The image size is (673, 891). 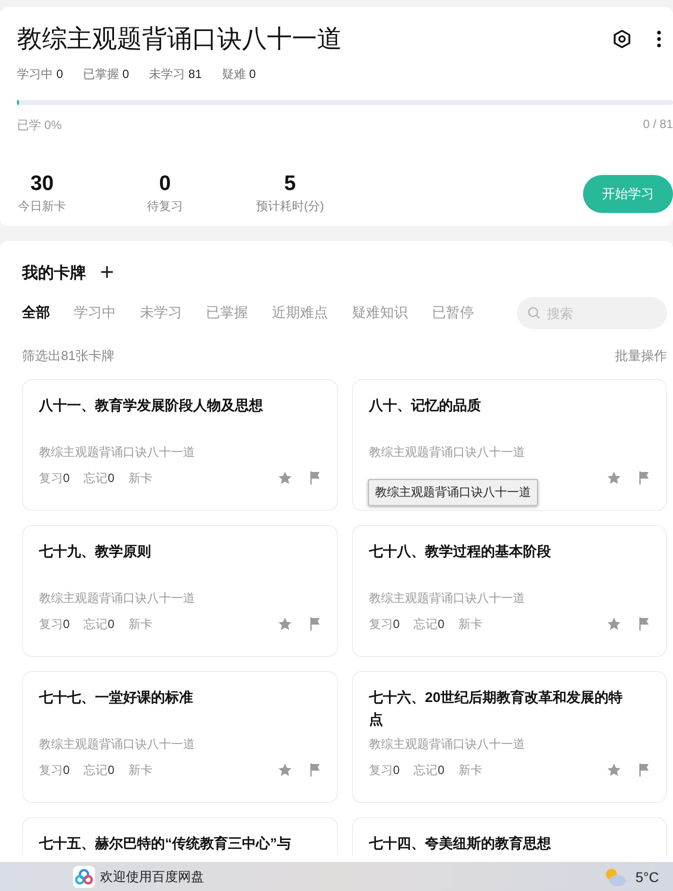 I want to click on card-title: 七十九、教学原则, so click(x=95, y=551).